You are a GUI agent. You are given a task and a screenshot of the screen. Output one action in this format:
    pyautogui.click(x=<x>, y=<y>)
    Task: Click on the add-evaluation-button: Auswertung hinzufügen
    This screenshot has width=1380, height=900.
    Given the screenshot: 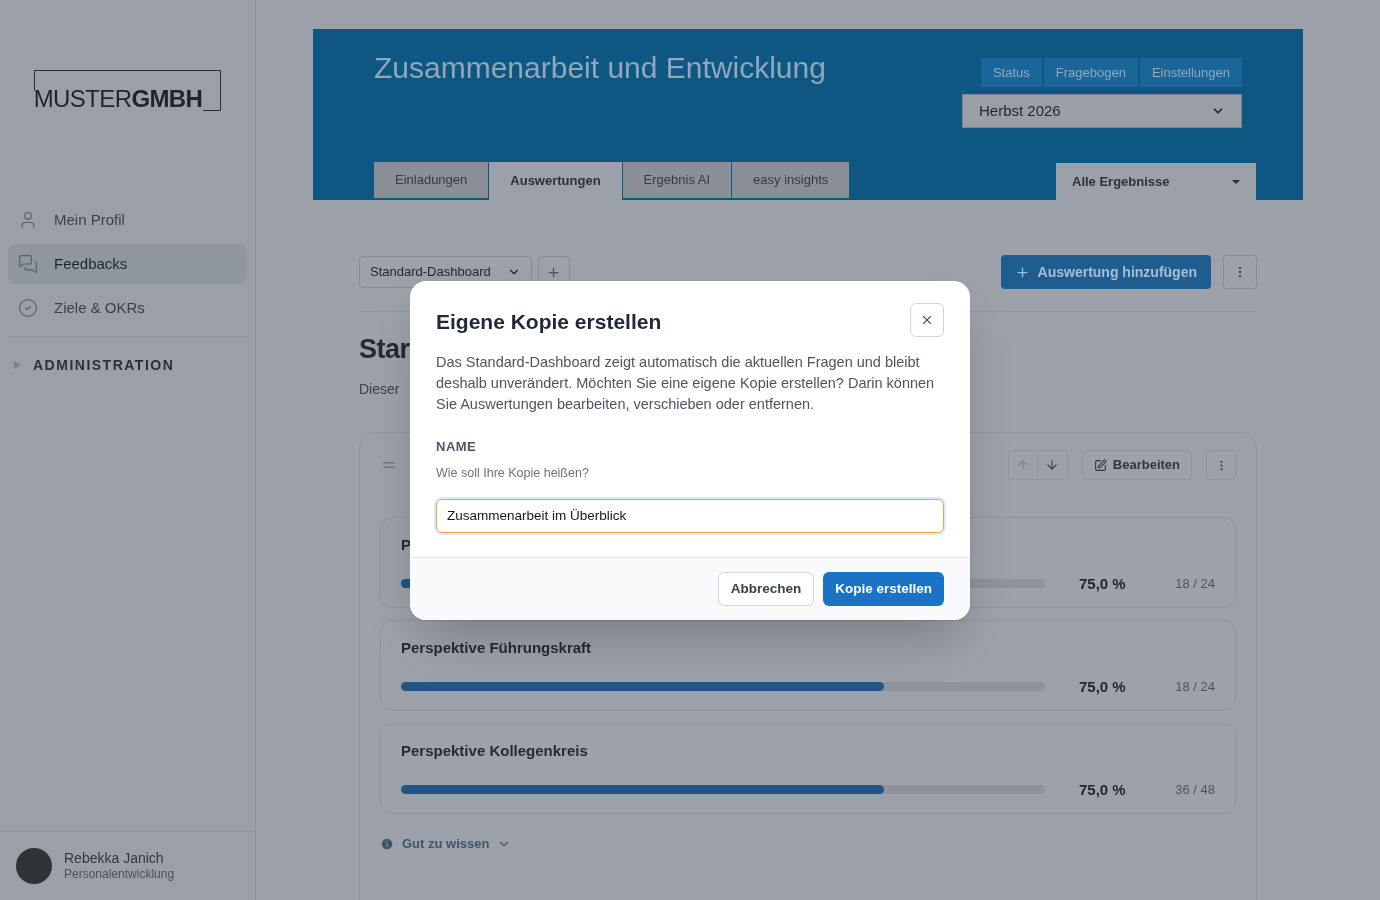 What is the action you would take?
    pyautogui.click(x=1105, y=272)
    